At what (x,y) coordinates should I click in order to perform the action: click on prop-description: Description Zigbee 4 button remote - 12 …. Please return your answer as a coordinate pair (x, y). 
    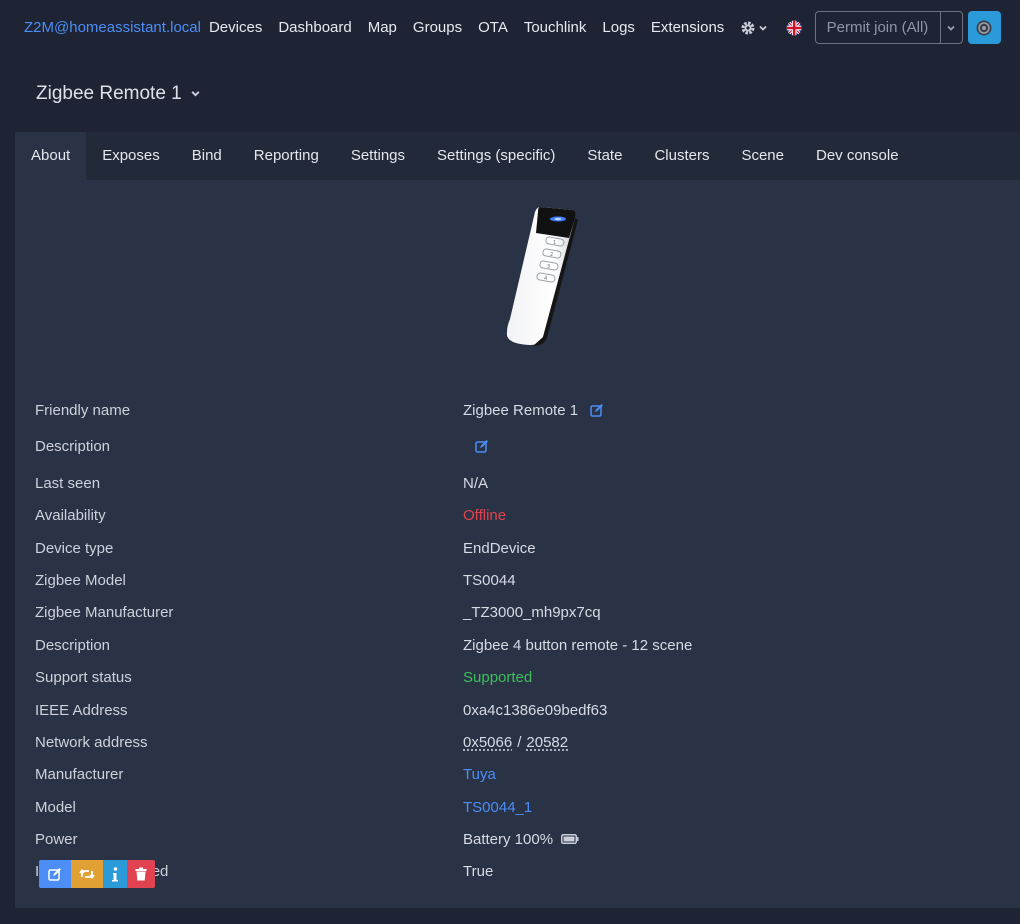
    Looking at the image, I should click on (515, 645).